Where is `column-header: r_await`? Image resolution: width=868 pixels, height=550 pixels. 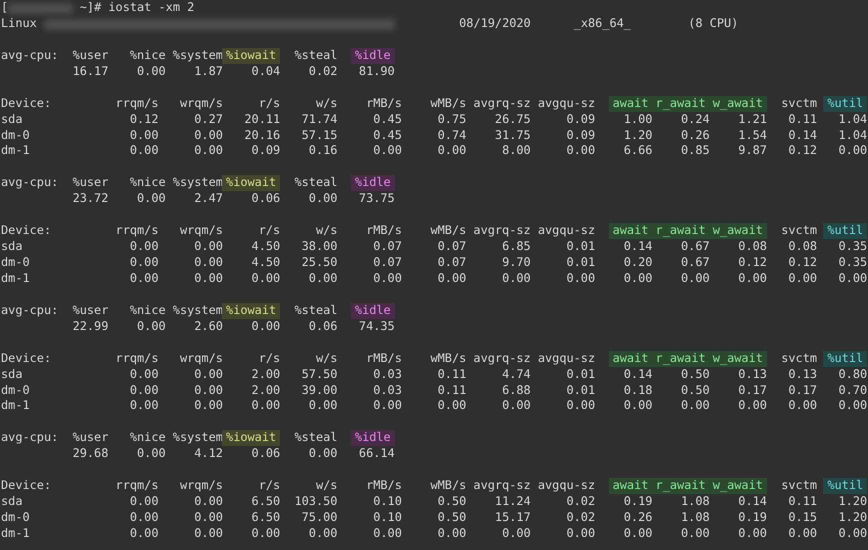 column-header: r_await is located at coordinates (681, 358).